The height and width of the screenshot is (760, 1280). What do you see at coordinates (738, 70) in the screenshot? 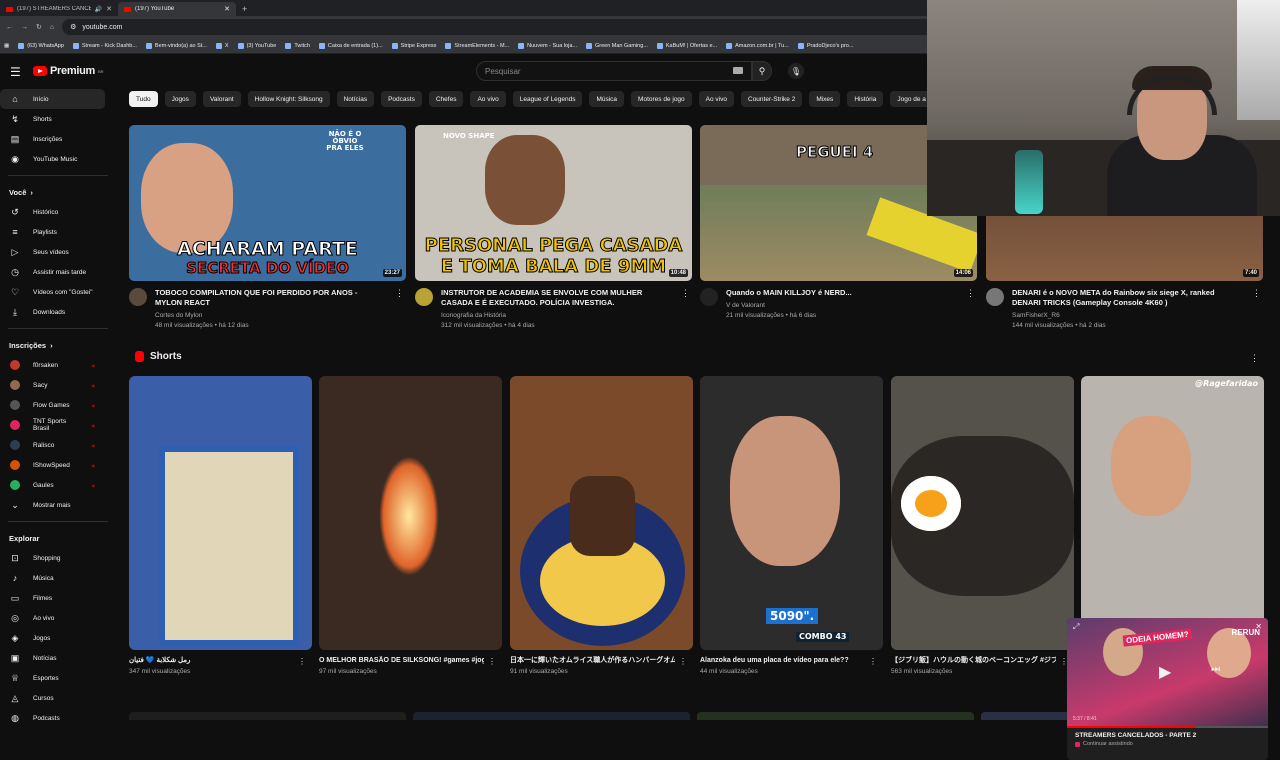
I see `keyboard-icon` at bounding box center [738, 70].